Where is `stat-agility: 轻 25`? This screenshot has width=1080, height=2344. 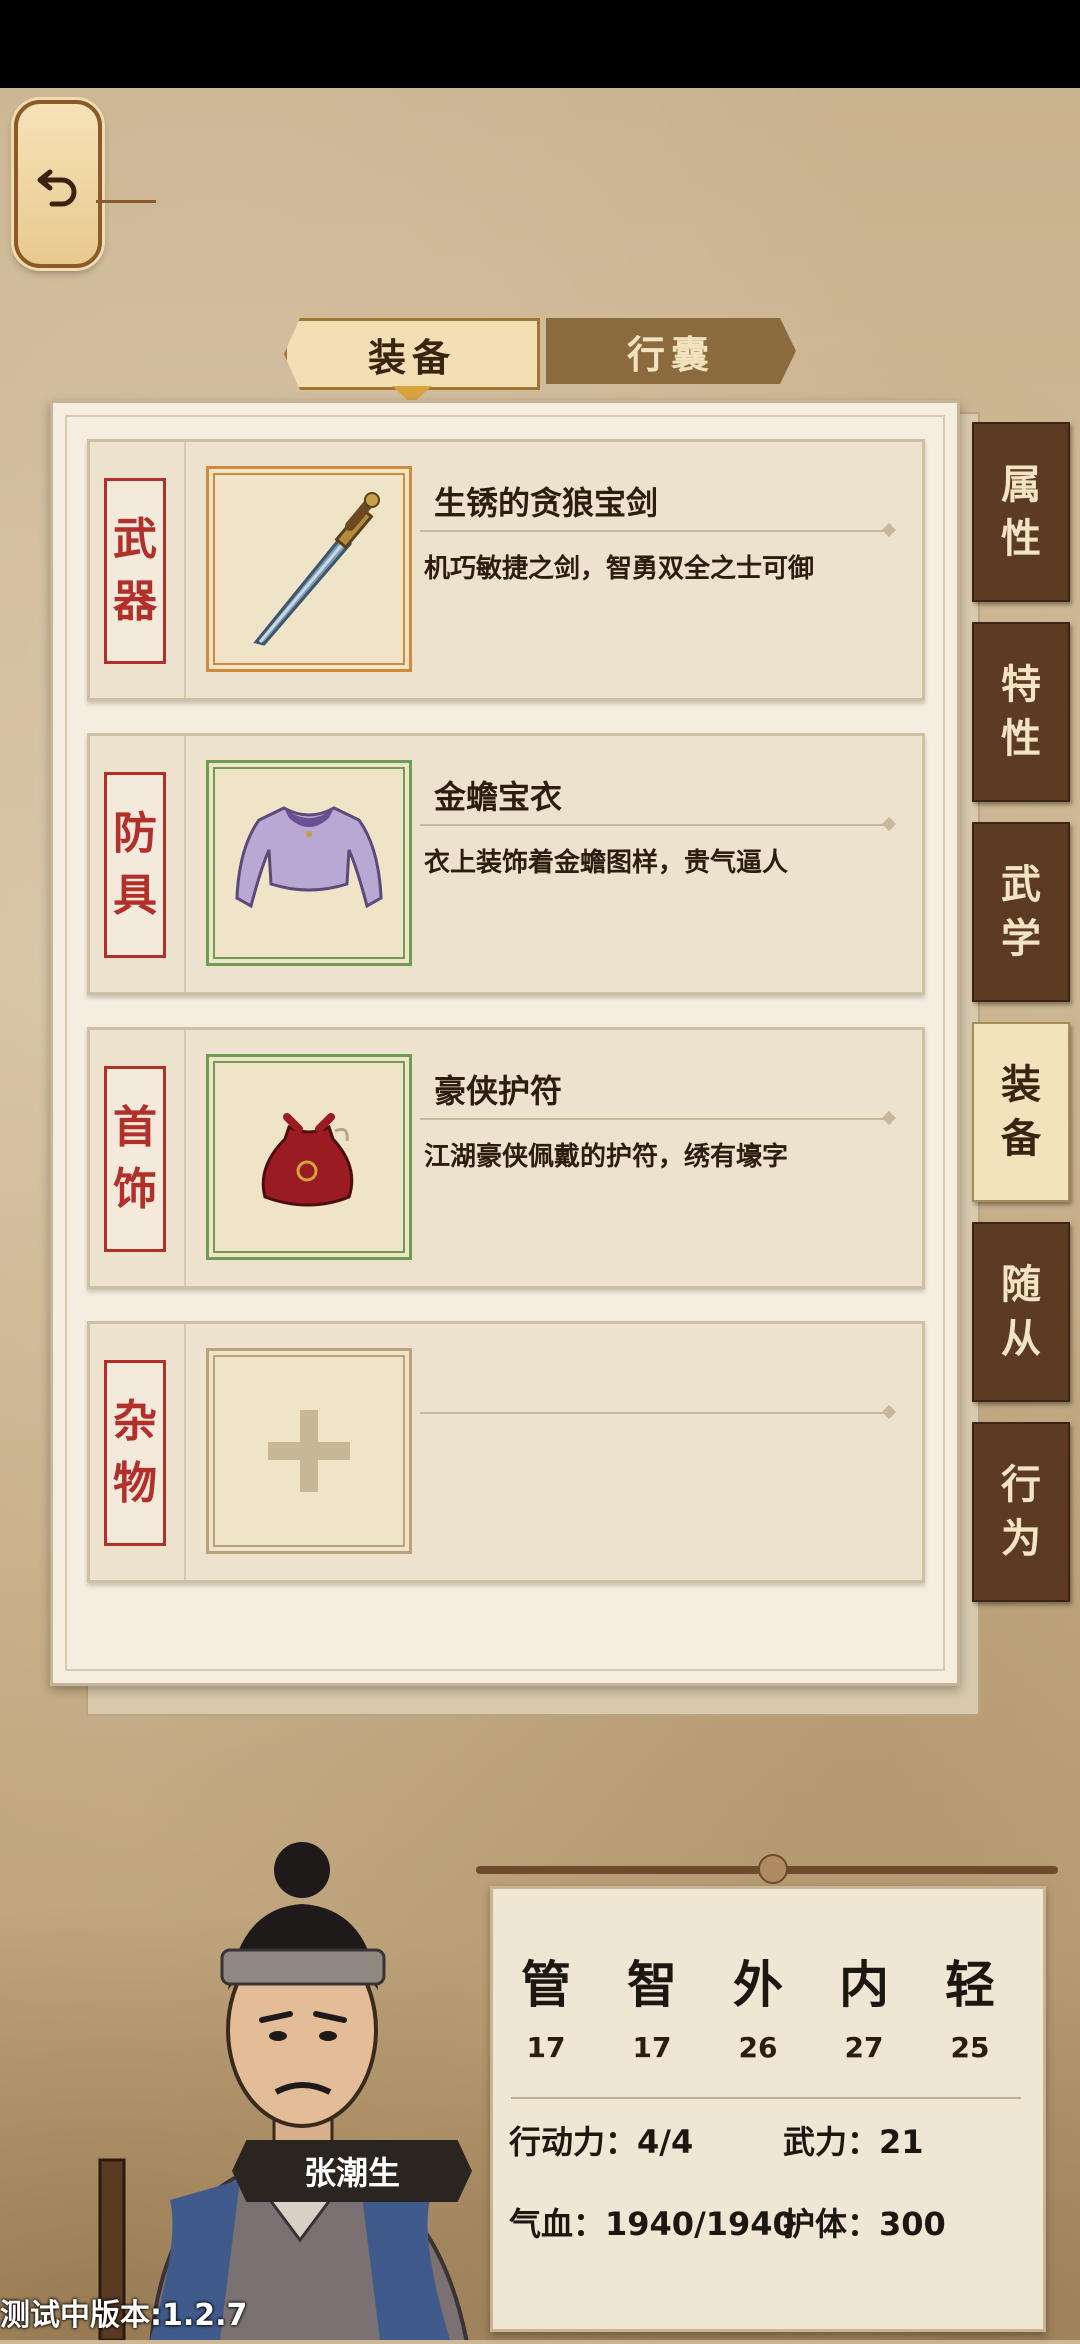 stat-agility: 轻 25 is located at coordinates (970, 2004).